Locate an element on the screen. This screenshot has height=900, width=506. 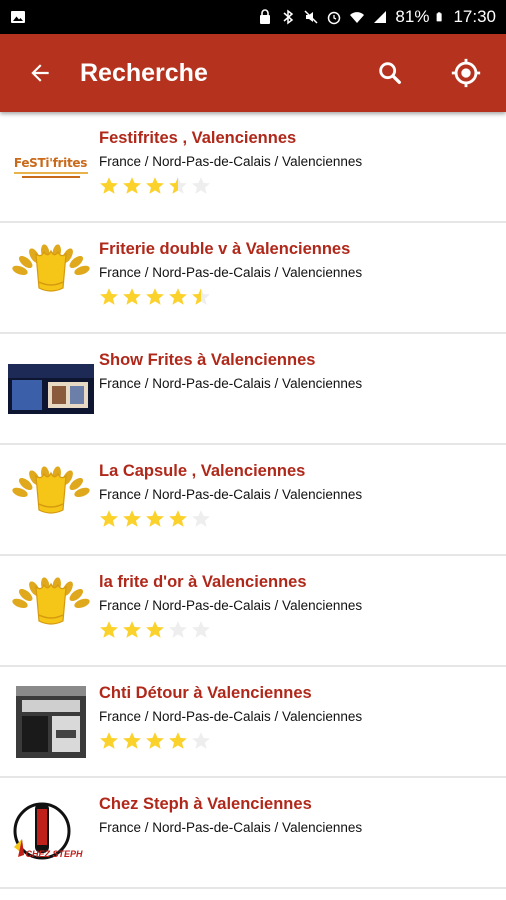
chez-steph-logo: CHEZ STEPH is located at coordinates (51, 833).